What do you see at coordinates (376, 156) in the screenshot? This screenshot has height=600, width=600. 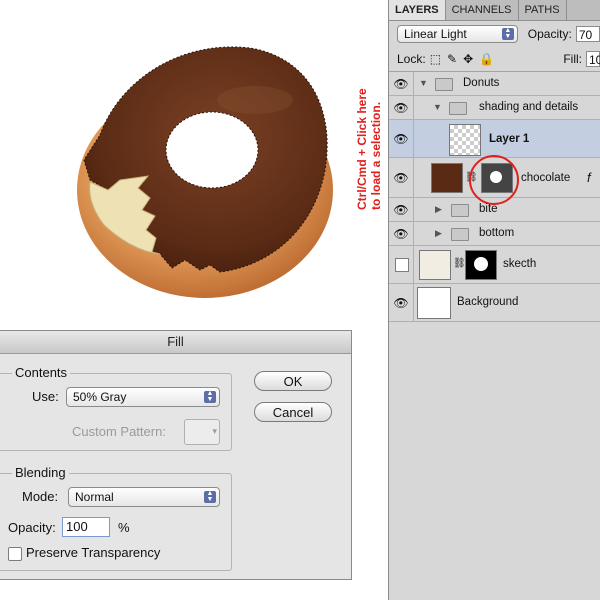 I see `annotation-line-2: to load a selection.` at bounding box center [376, 156].